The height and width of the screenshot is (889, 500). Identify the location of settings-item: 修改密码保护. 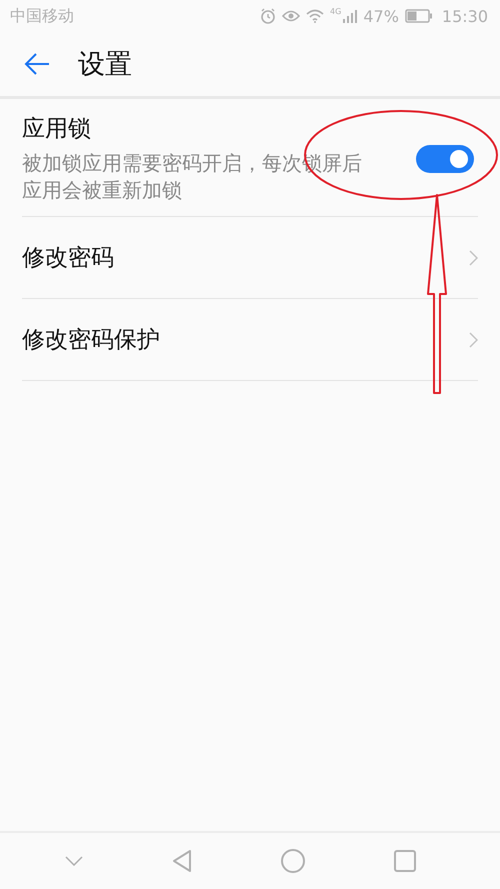
(250, 340).